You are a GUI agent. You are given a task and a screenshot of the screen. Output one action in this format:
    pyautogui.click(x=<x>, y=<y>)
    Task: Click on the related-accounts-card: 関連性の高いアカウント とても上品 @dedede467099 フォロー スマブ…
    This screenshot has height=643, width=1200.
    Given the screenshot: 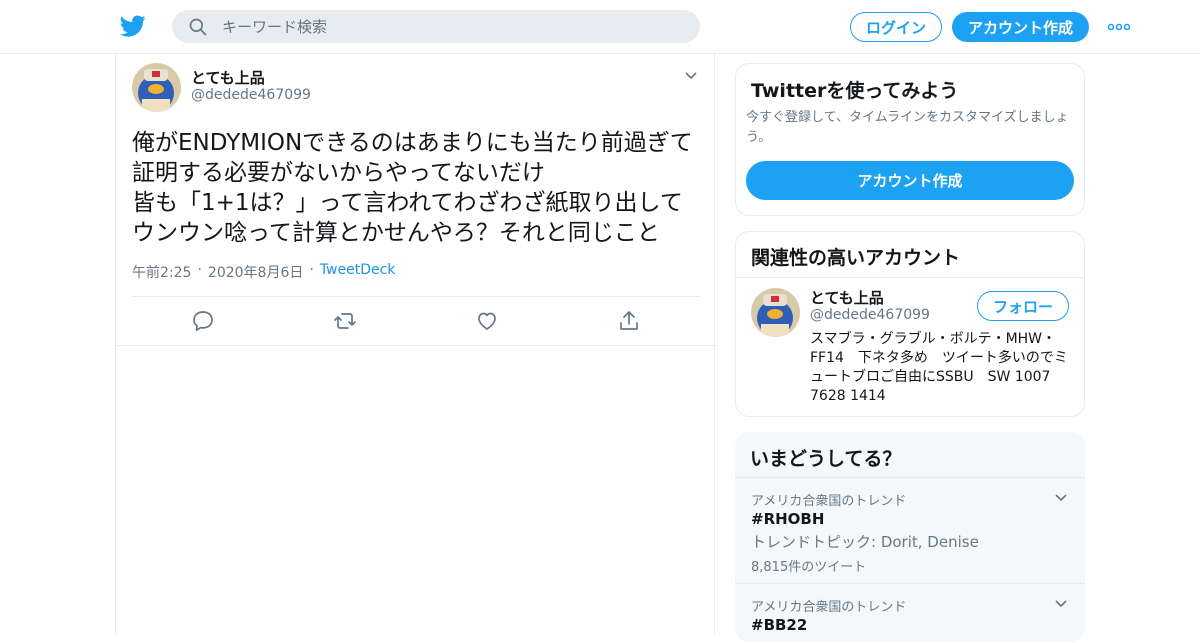 What is the action you would take?
    pyautogui.click(x=910, y=324)
    